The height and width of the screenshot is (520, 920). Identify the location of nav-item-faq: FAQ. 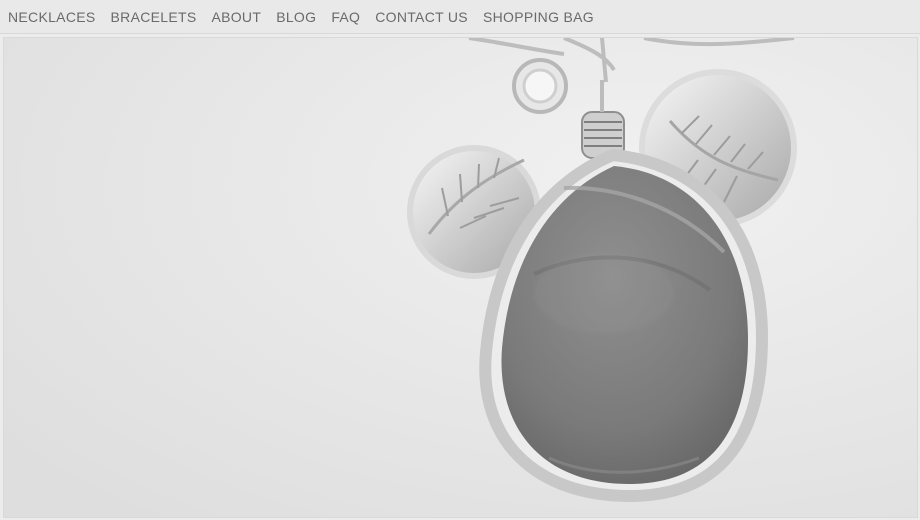
(345, 17).